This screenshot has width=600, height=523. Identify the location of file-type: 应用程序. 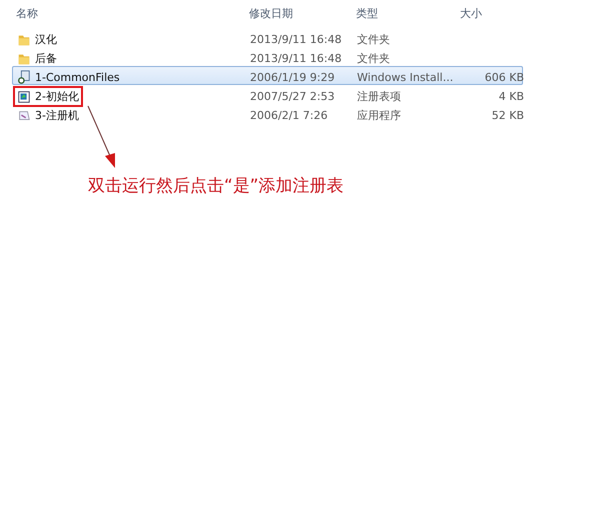
(379, 115).